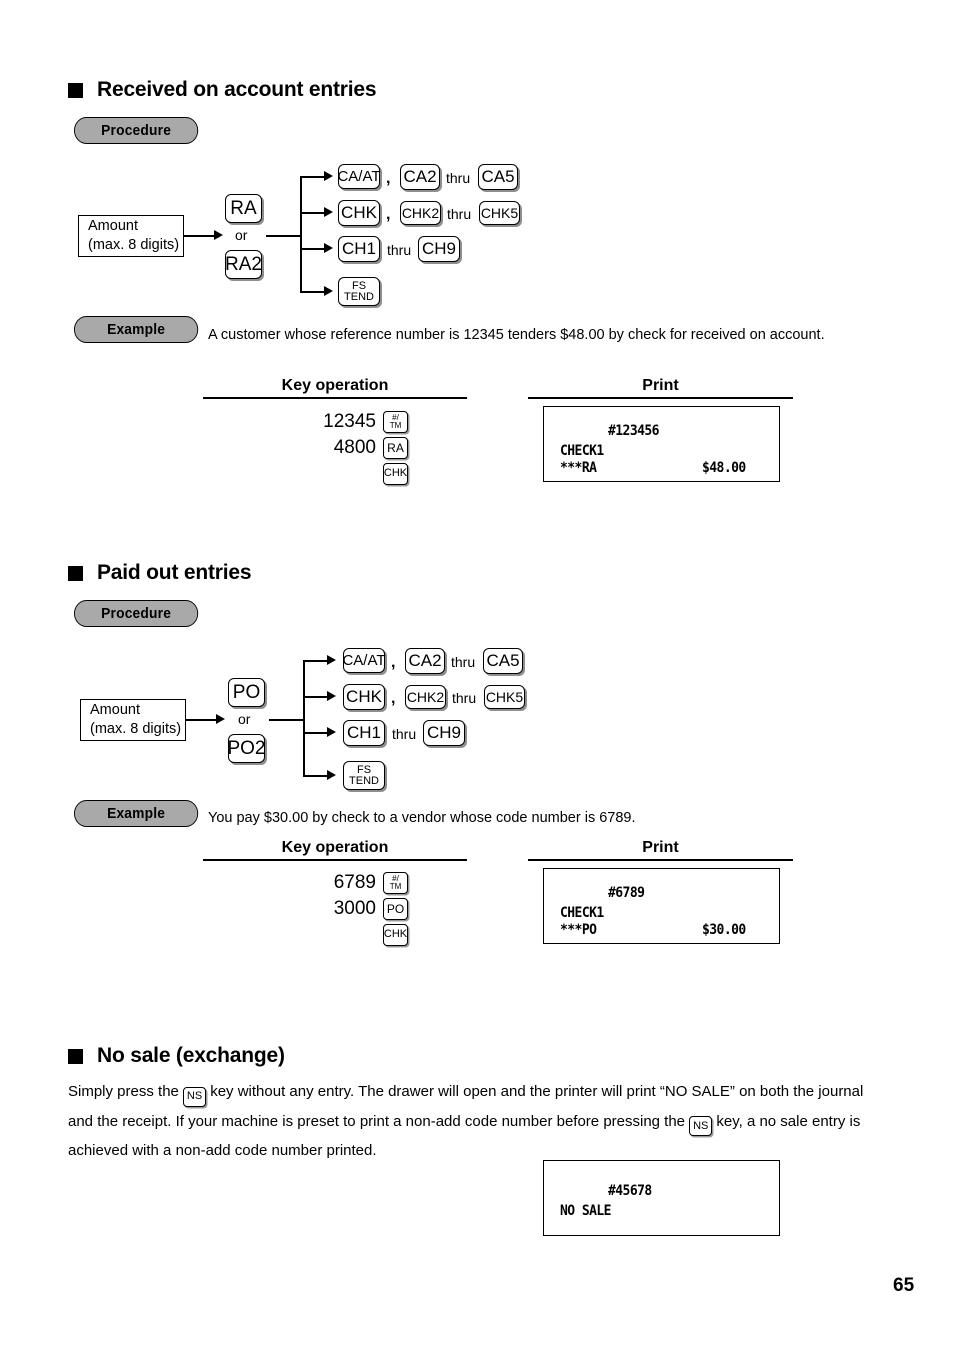  I want to click on column-header-print-ra: Print, so click(660, 385).